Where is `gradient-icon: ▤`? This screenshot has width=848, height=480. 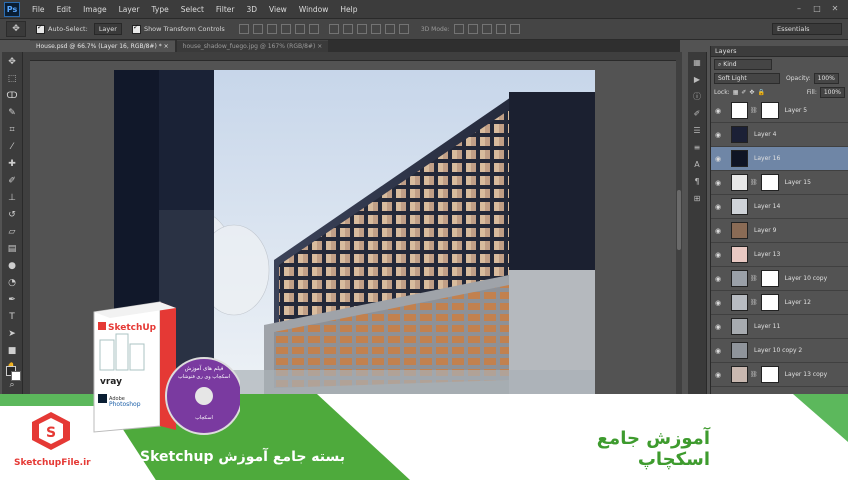 gradient-icon: ▤ is located at coordinates (12, 249).